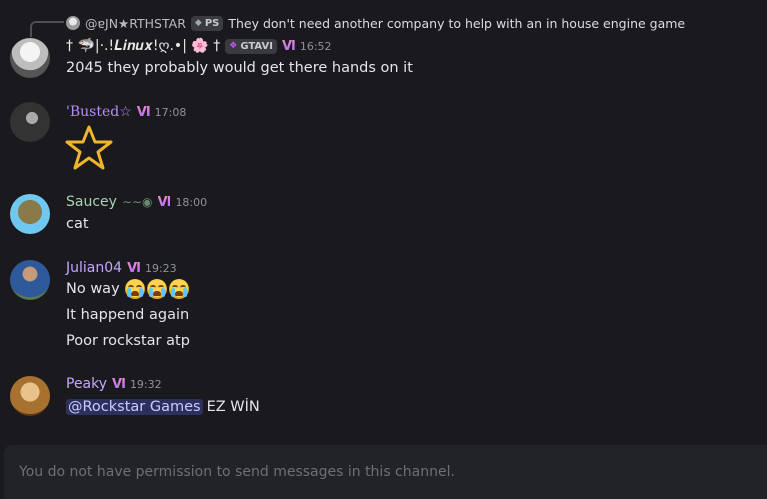 This screenshot has height=499, width=767. I want to click on reply-avatar, so click(73, 23).